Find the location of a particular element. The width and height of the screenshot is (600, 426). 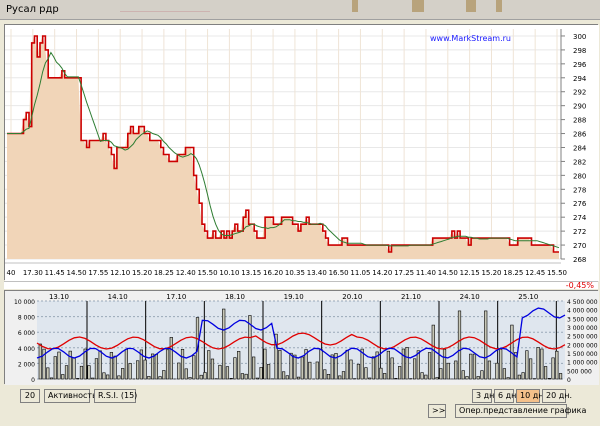

x-tick-label: 18.25 is located at coordinates (513, 273).